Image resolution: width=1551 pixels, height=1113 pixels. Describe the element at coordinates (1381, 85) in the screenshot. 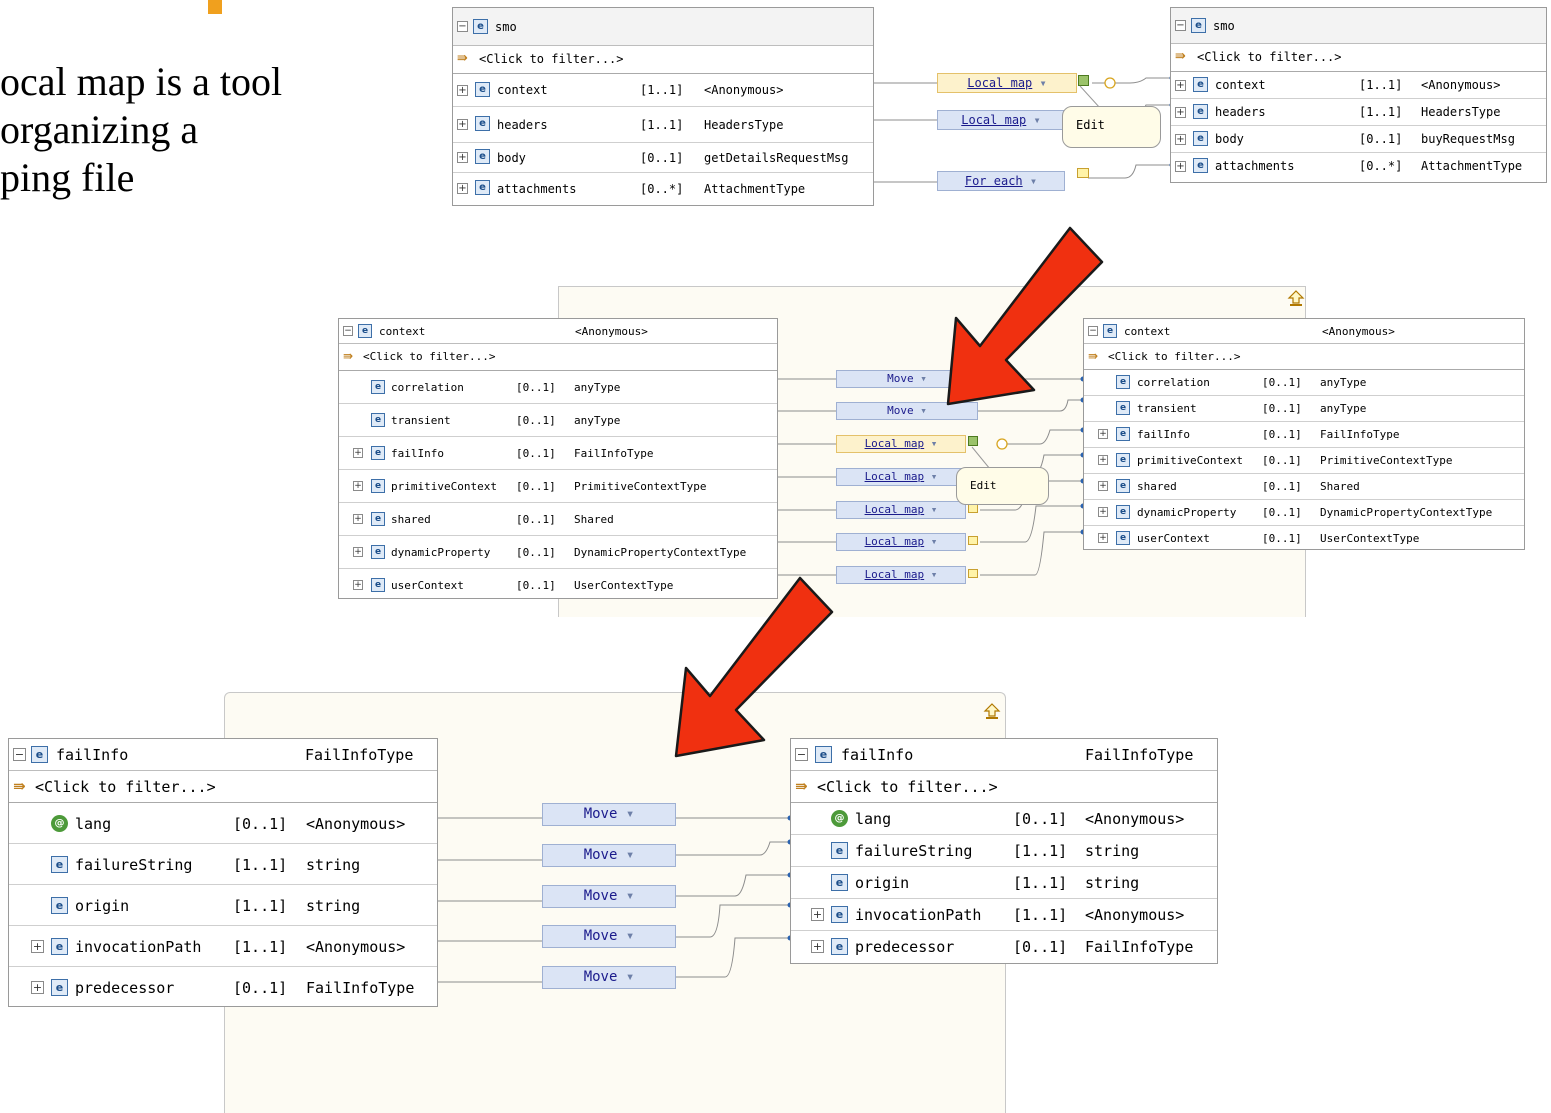

I see `row-cardinality: [1..1]` at that location.